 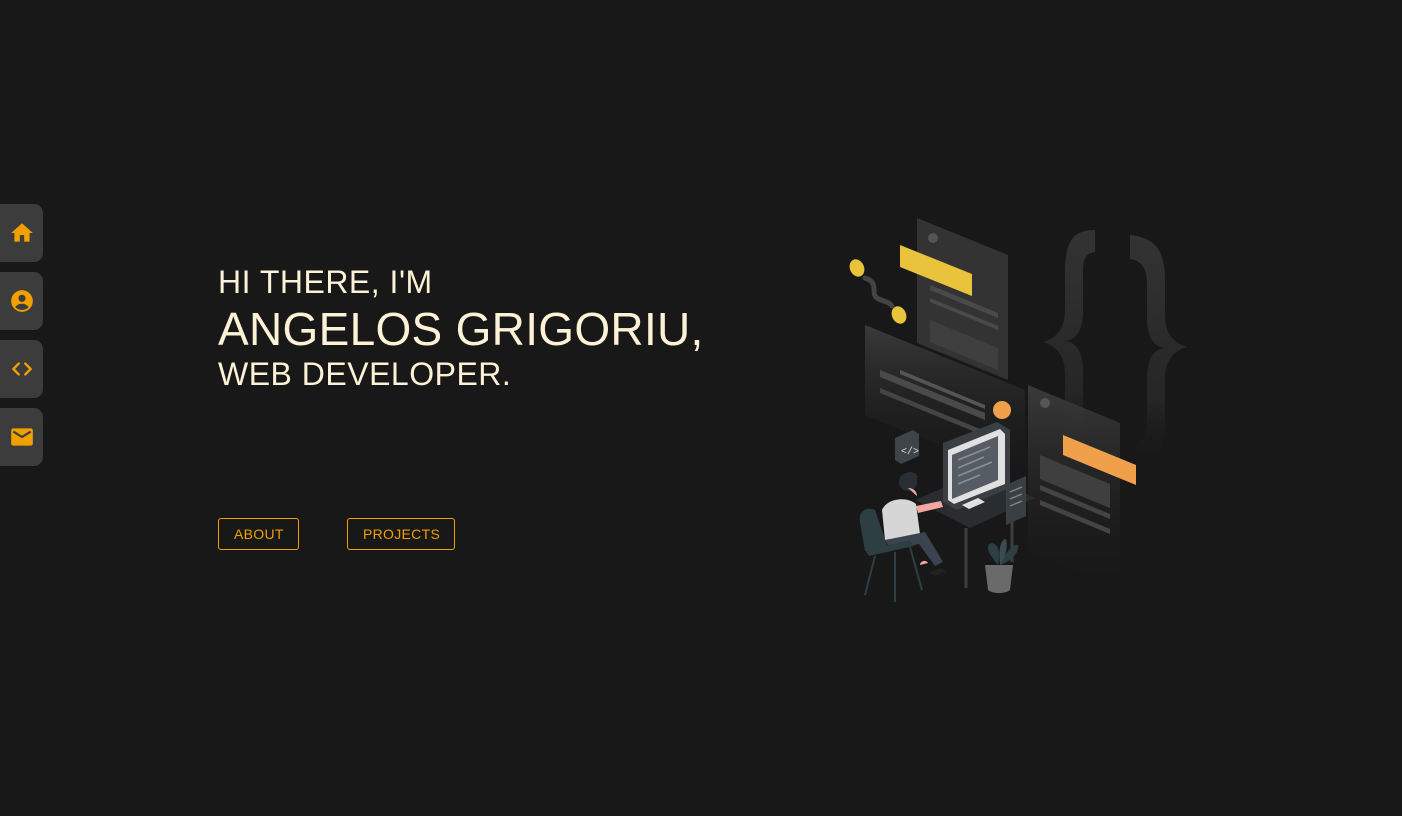 I want to click on code-badge-text: </>, so click(x=910, y=452).